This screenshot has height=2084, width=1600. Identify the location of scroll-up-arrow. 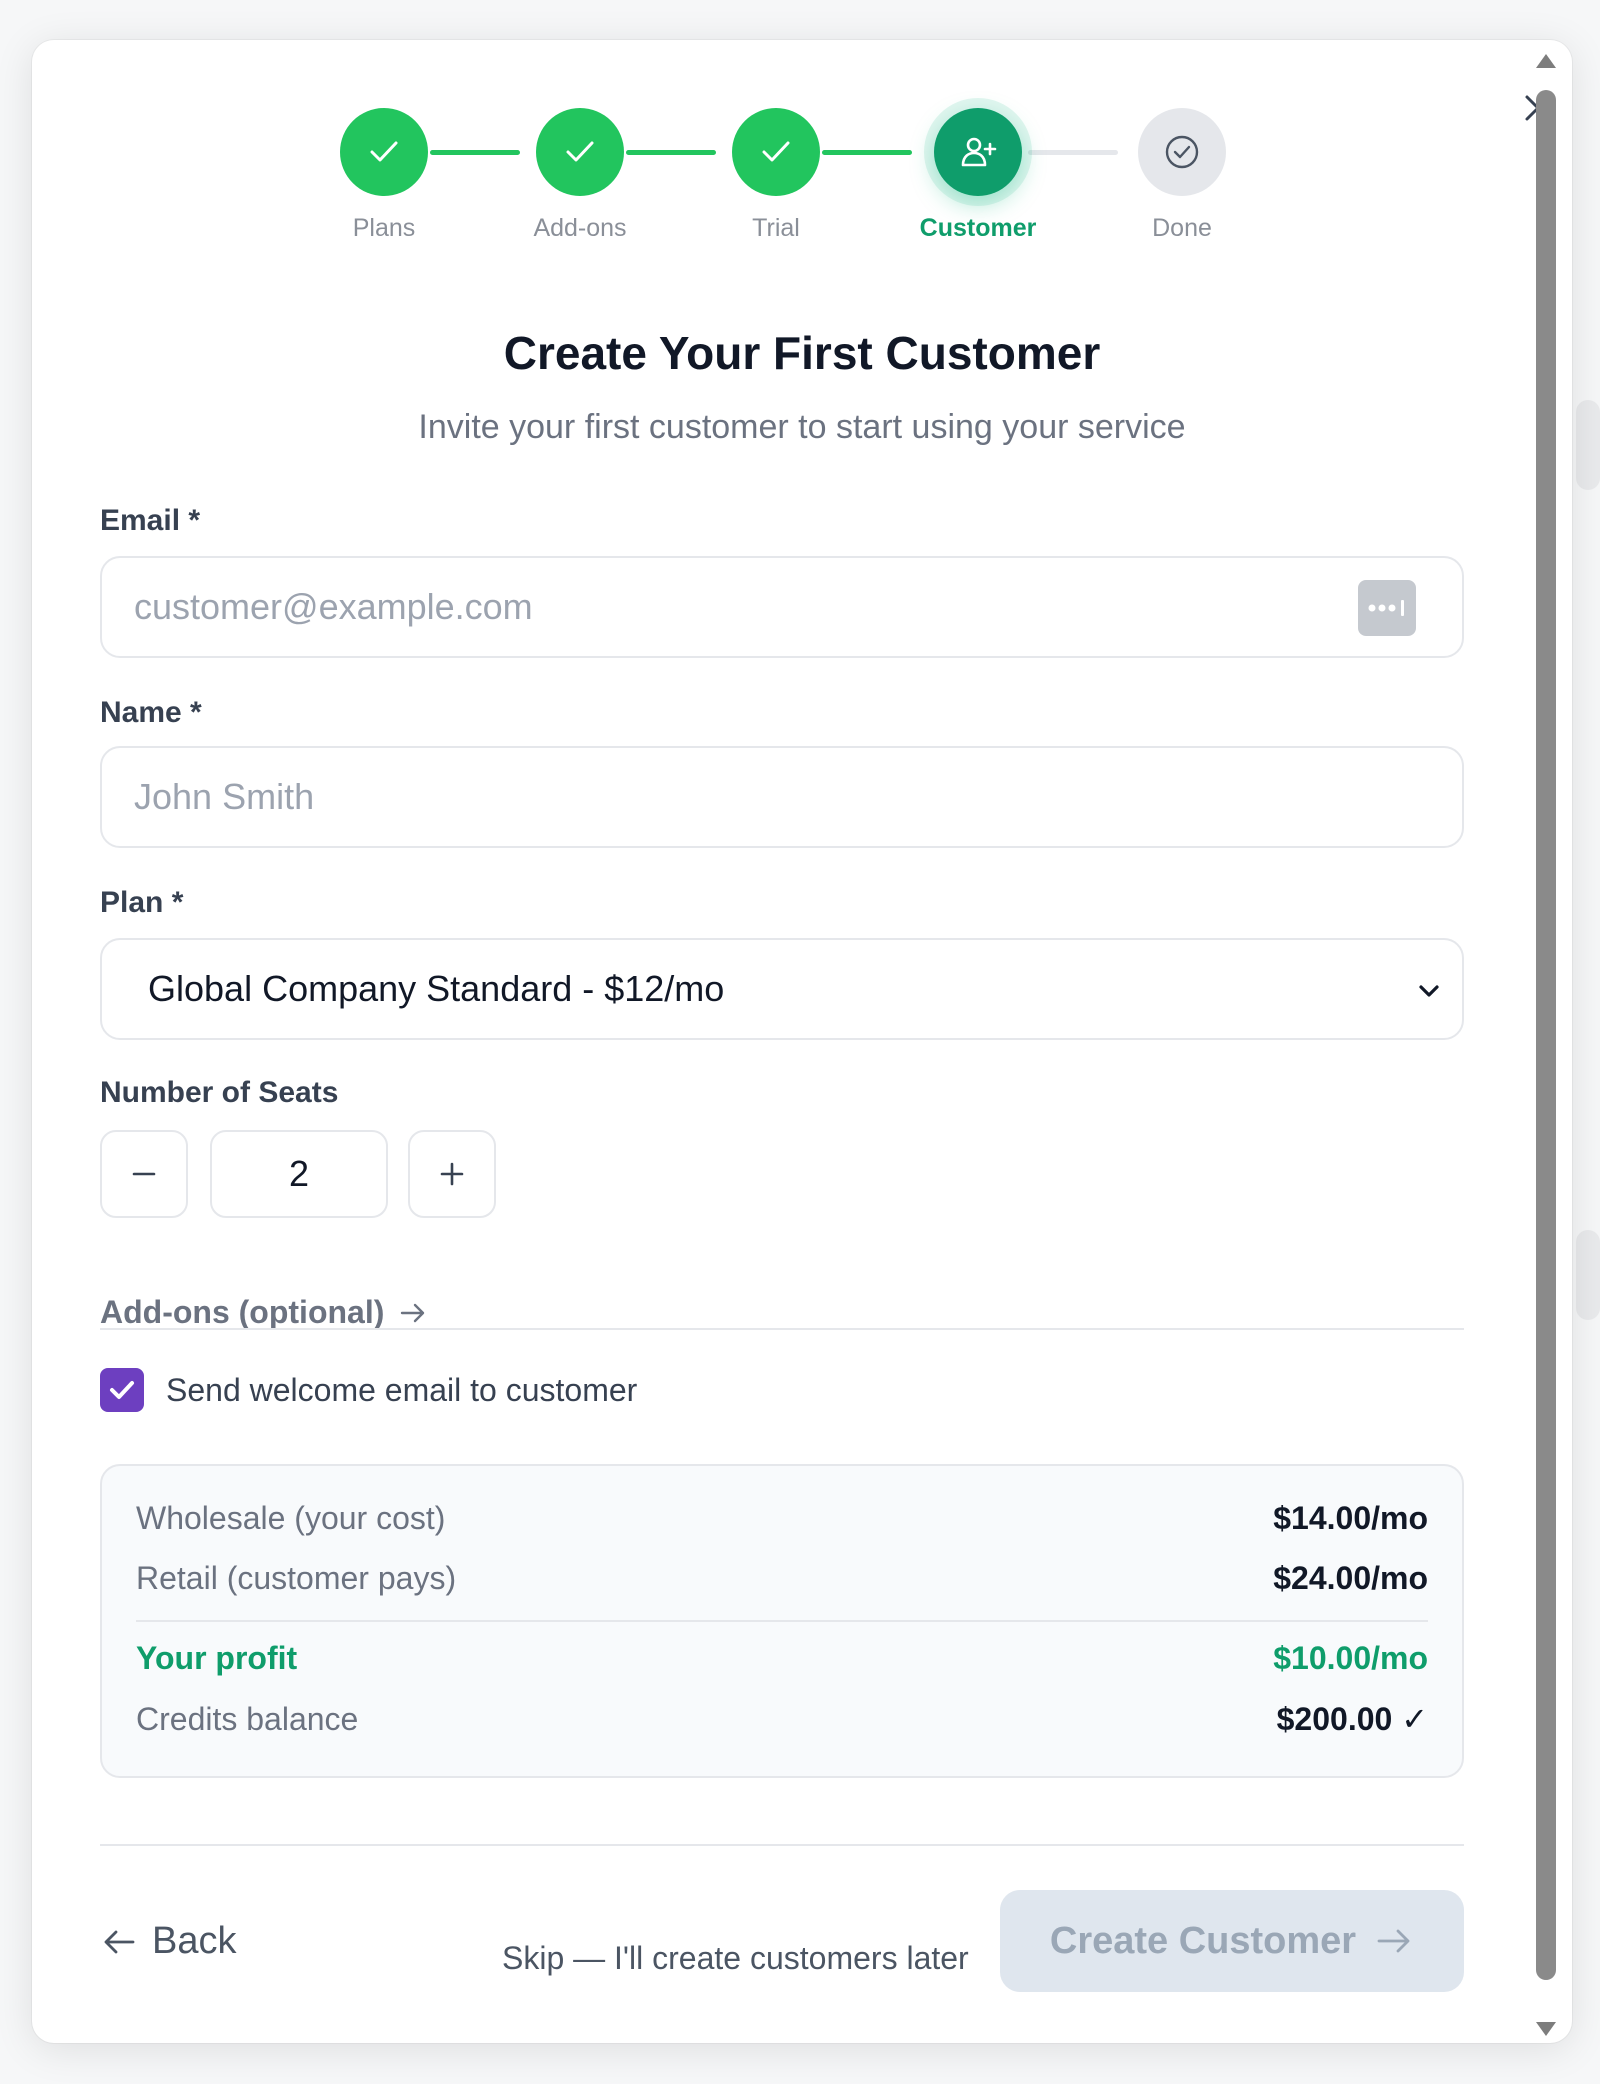
(1546, 61).